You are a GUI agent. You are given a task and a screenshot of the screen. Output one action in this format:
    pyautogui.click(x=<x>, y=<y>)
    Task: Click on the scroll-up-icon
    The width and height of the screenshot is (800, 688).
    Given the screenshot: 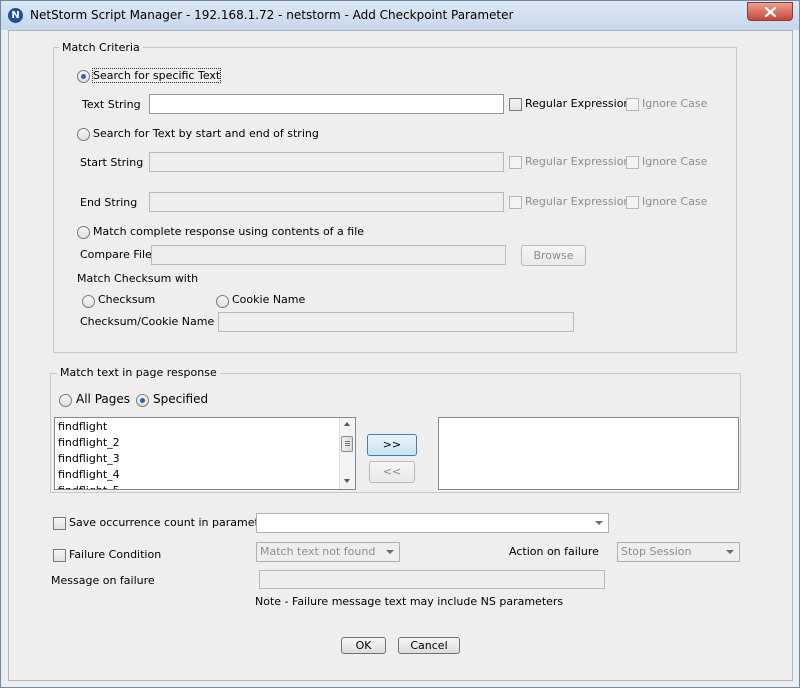 What is the action you would take?
    pyautogui.click(x=347, y=424)
    